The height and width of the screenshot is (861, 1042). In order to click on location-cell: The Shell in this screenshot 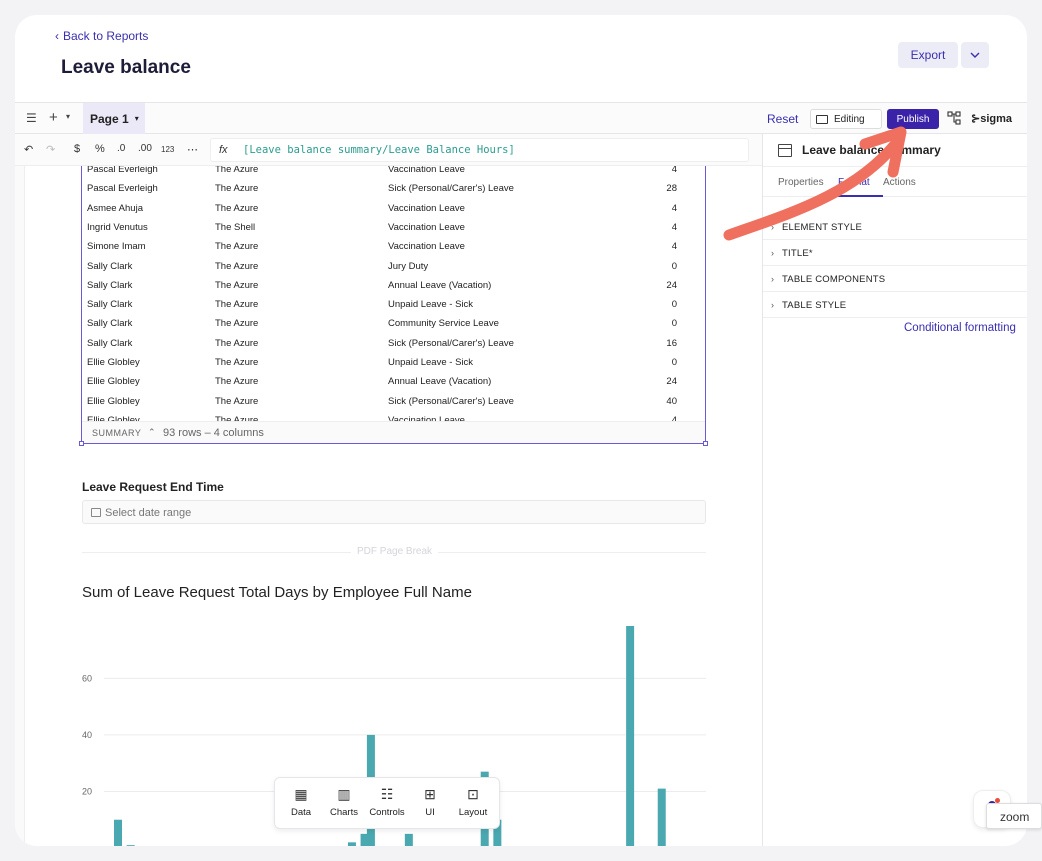, I will do `click(235, 227)`.